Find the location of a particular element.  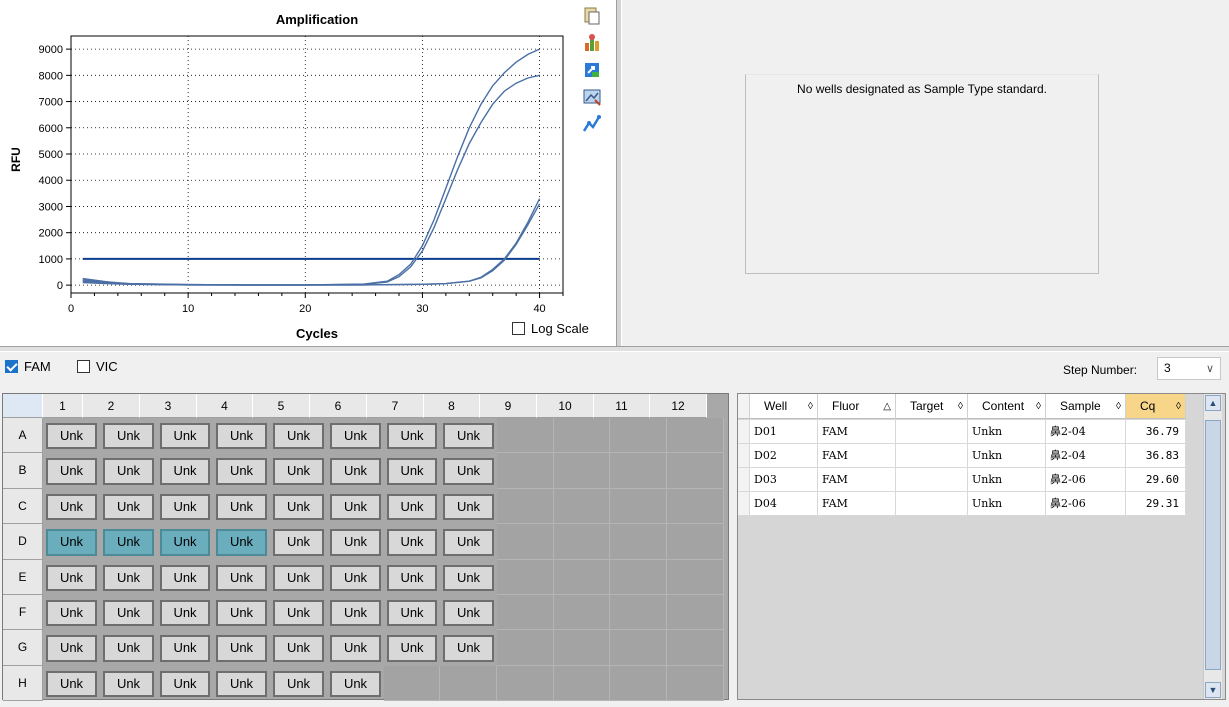

fluor-vic-checkbox: VIC is located at coordinates (97, 366).